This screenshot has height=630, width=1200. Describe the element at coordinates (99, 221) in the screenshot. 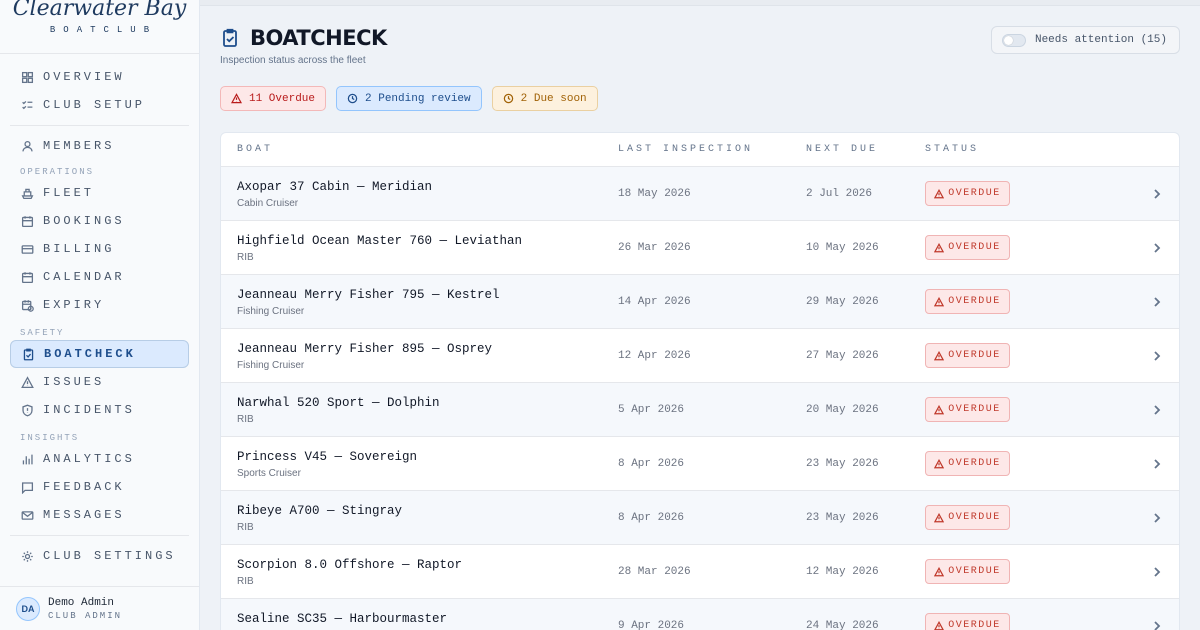

I see `sidebar-item-bookings: BOOKINGS` at that location.